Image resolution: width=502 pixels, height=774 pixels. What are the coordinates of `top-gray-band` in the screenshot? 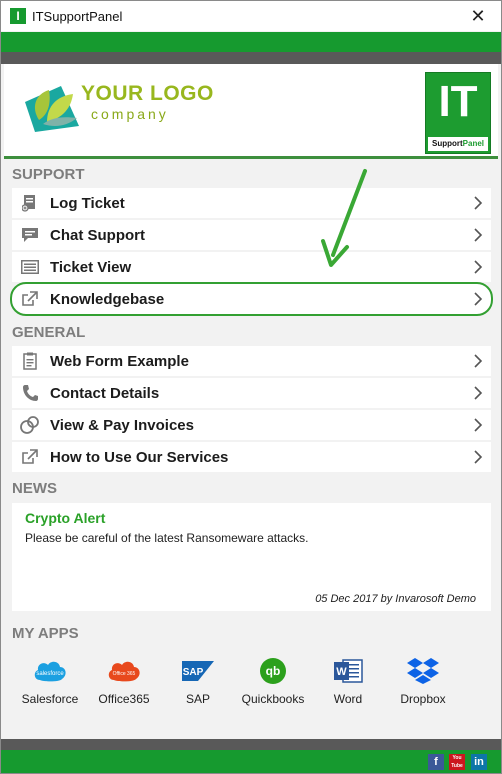 It's located at (251, 58).